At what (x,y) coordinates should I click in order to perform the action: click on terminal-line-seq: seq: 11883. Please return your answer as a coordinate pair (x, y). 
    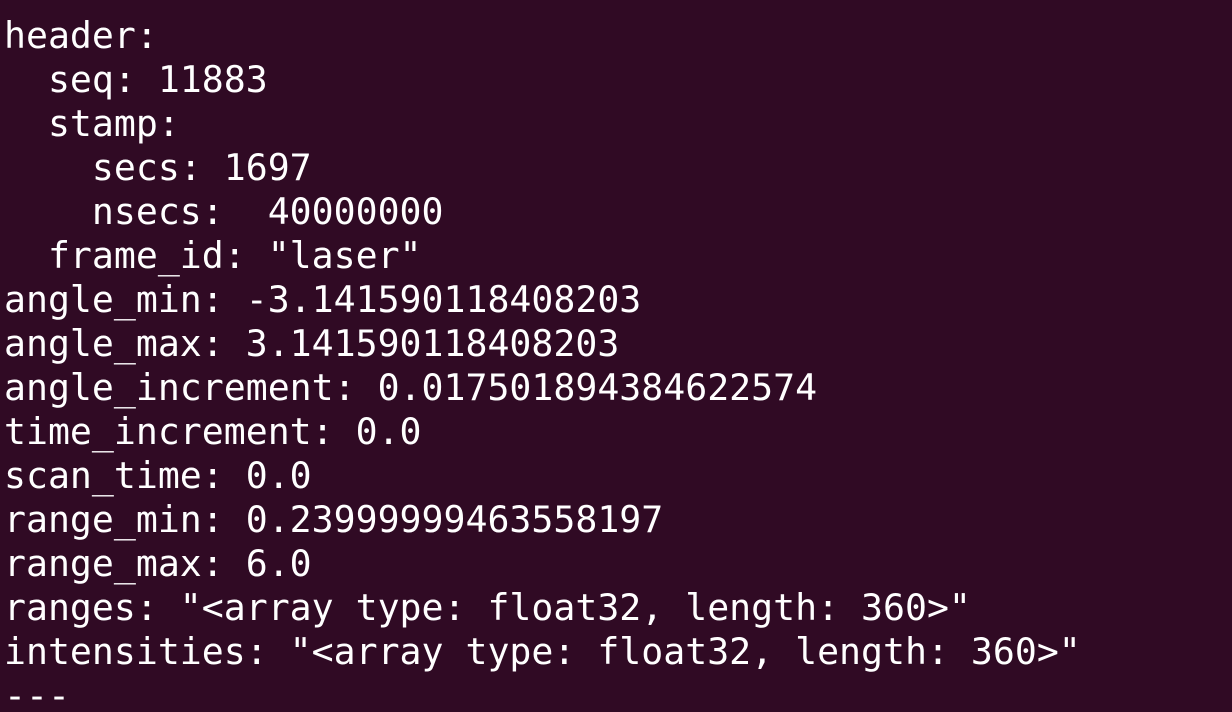
    Looking at the image, I should click on (136, 79).